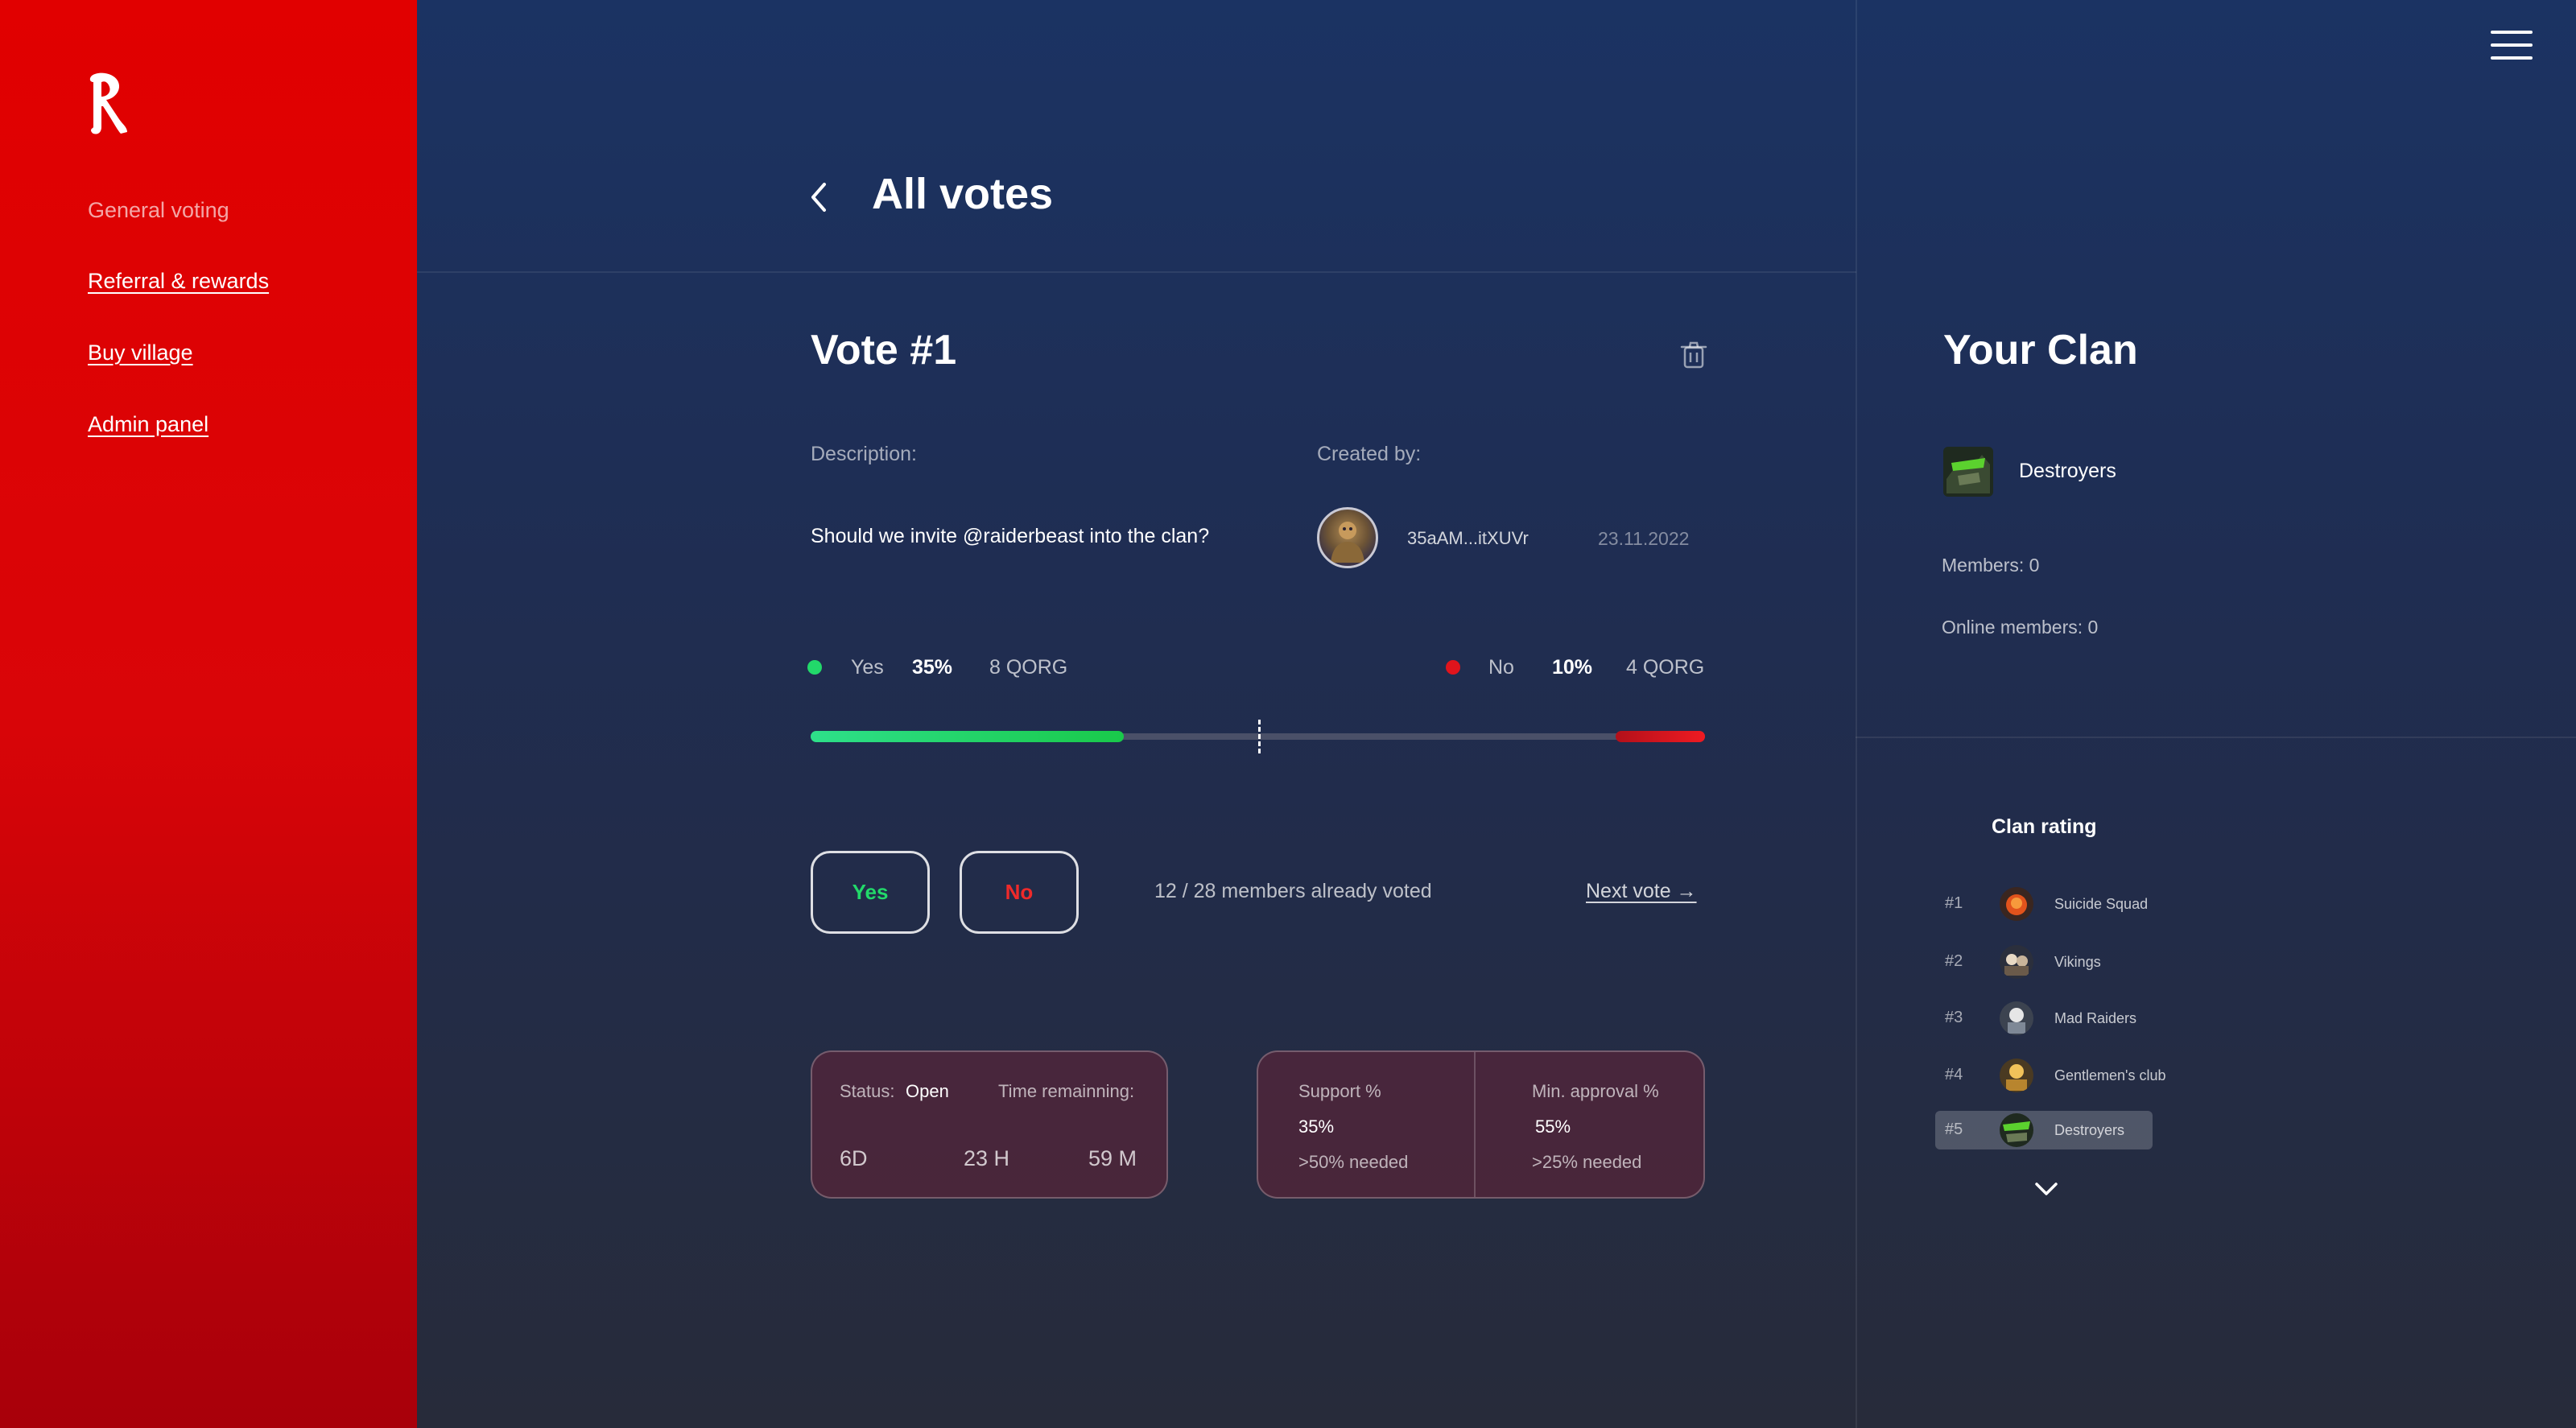 The image size is (2576, 1428). I want to click on voted-count: 12 / 28 members already voted, so click(1293, 891).